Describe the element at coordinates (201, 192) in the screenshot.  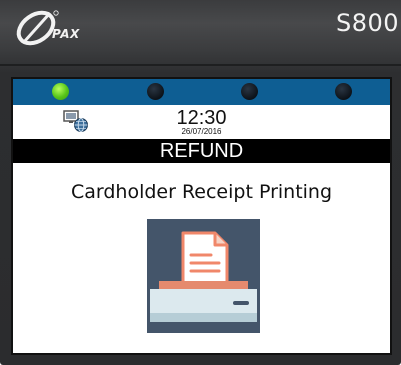
I see `status-message: Cardholder Receipt Printing` at that location.